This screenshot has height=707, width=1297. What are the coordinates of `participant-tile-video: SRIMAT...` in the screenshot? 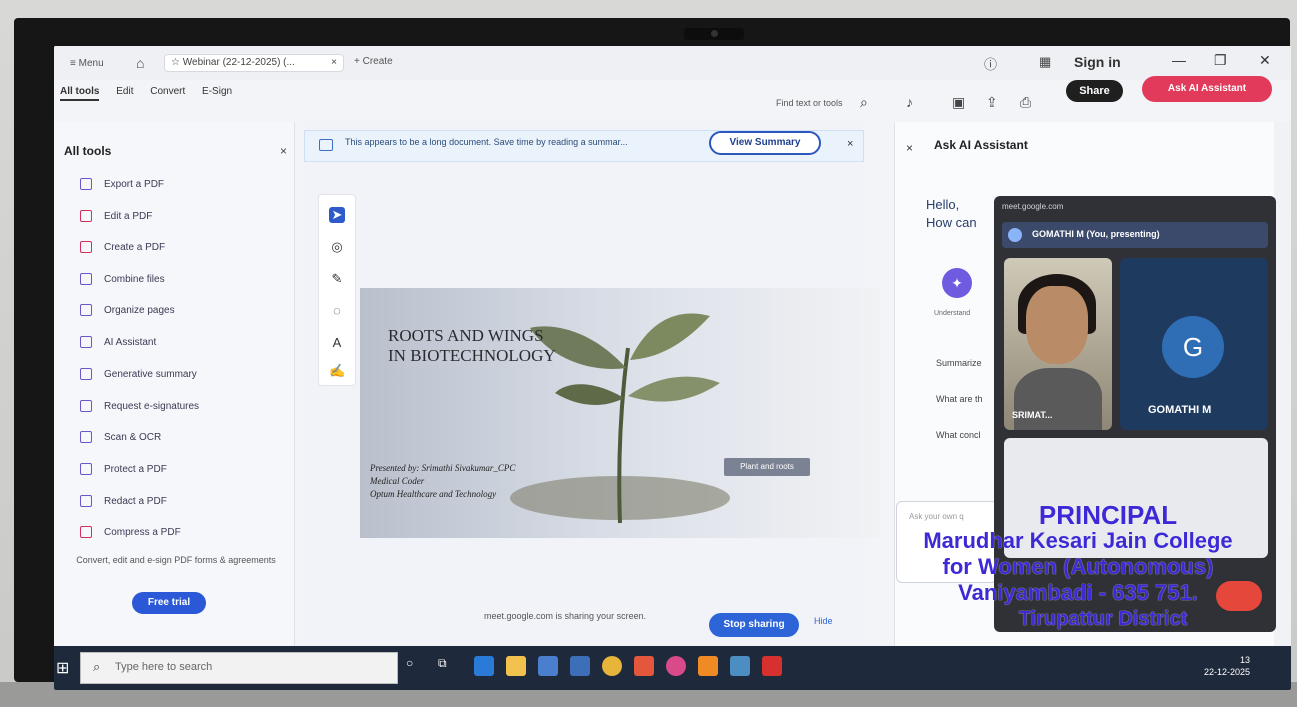 It's located at (1058, 344).